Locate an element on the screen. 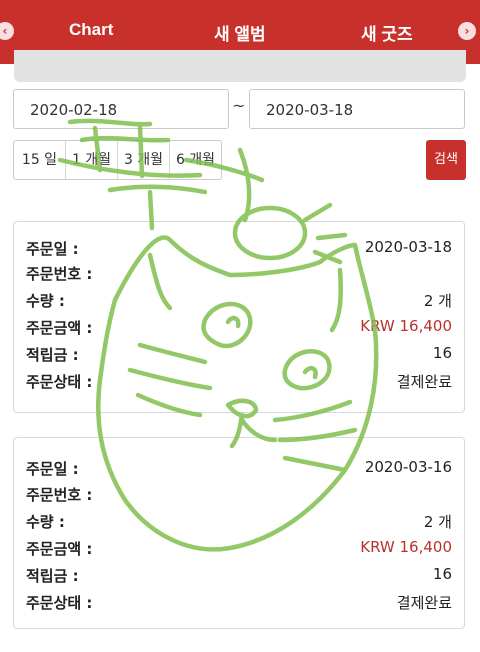 The width and height of the screenshot is (480, 652). order-date-value: 2020-03-18 is located at coordinates (408, 247).